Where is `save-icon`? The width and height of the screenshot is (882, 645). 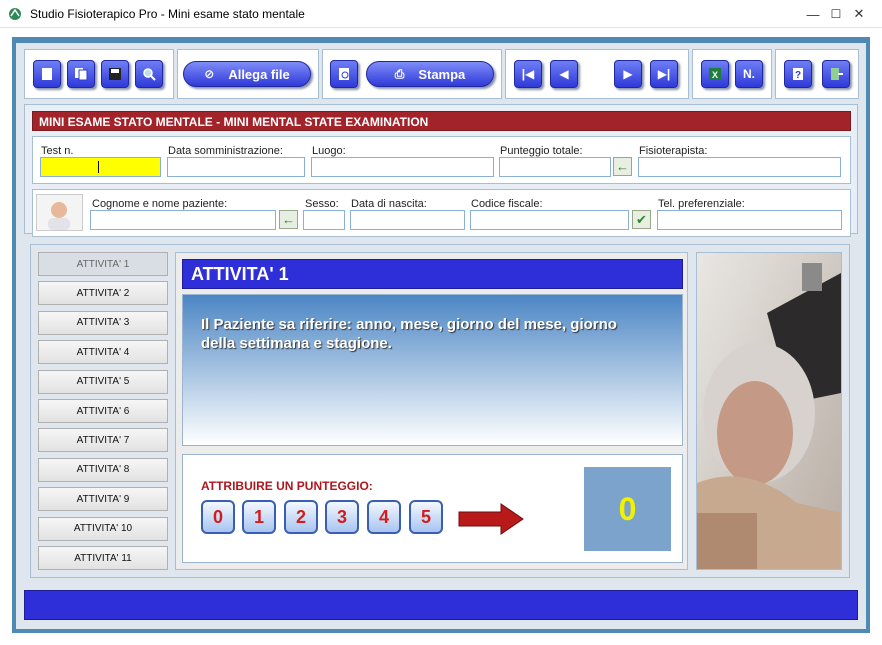 save-icon is located at coordinates (115, 74).